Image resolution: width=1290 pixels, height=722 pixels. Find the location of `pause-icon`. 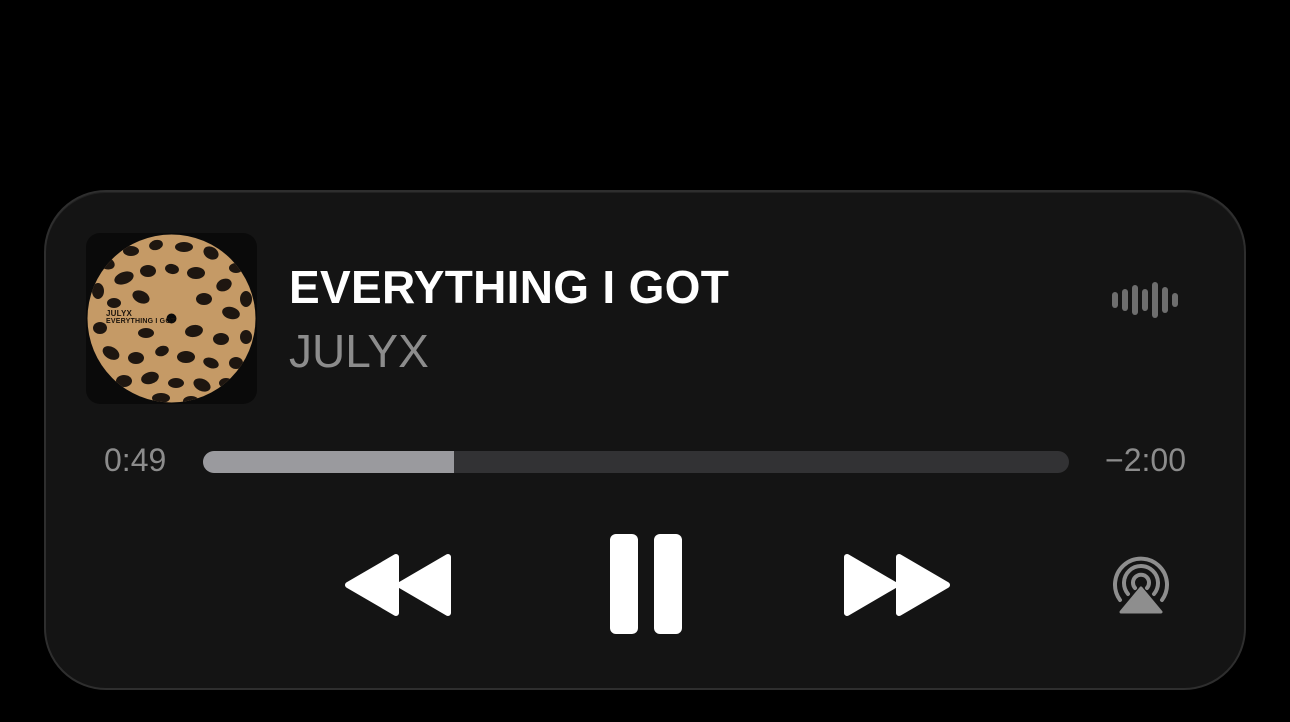

pause-icon is located at coordinates (646, 584).